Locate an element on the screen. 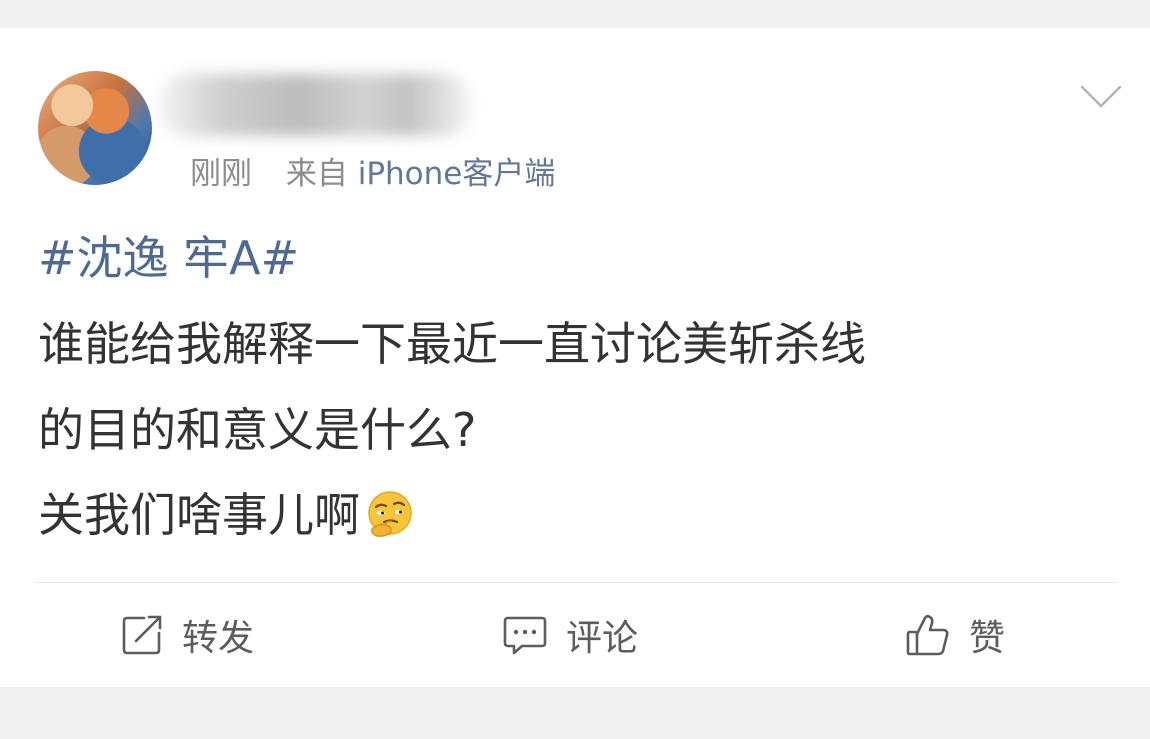 This screenshot has height=739, width=1150. repost-icon is located at coordinates (142, 635).